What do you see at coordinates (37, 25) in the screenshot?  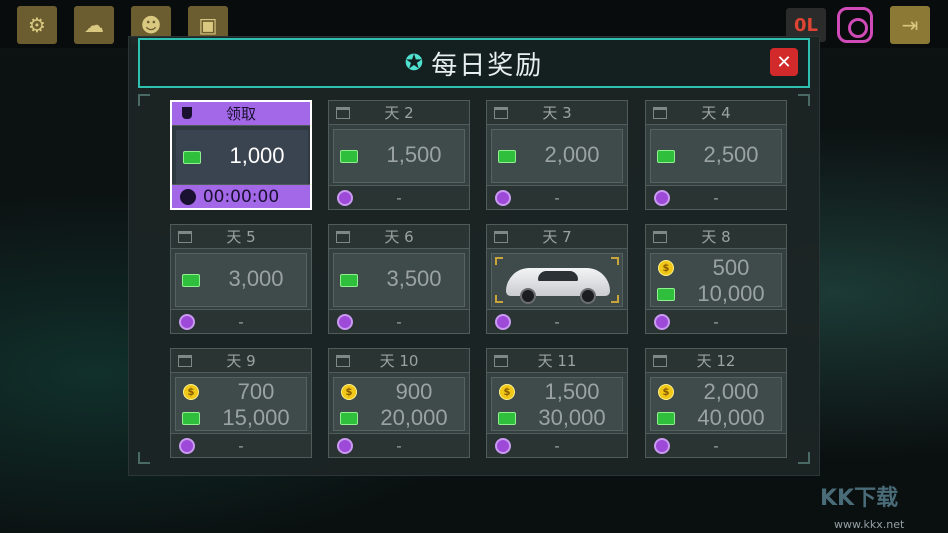 I see `settings-icon: ⚙` at bounding box center [37, 25].